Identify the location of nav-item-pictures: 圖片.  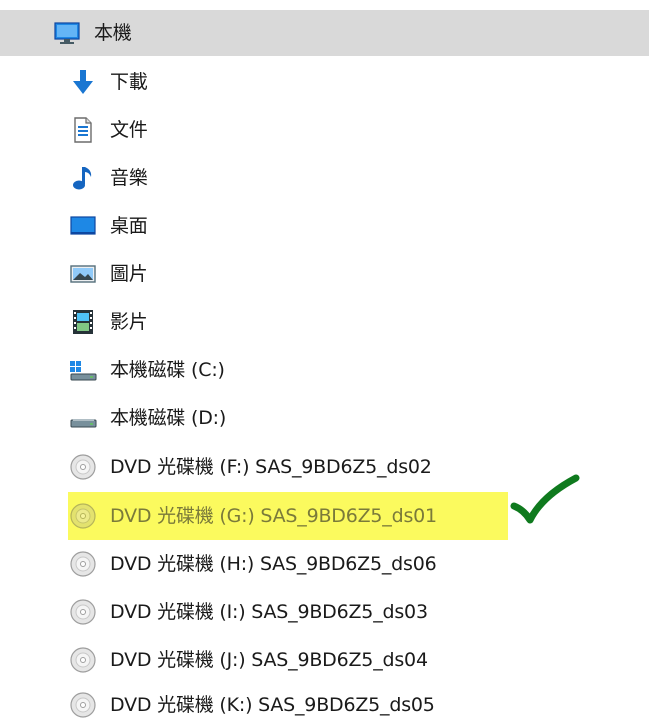
(348, 274).